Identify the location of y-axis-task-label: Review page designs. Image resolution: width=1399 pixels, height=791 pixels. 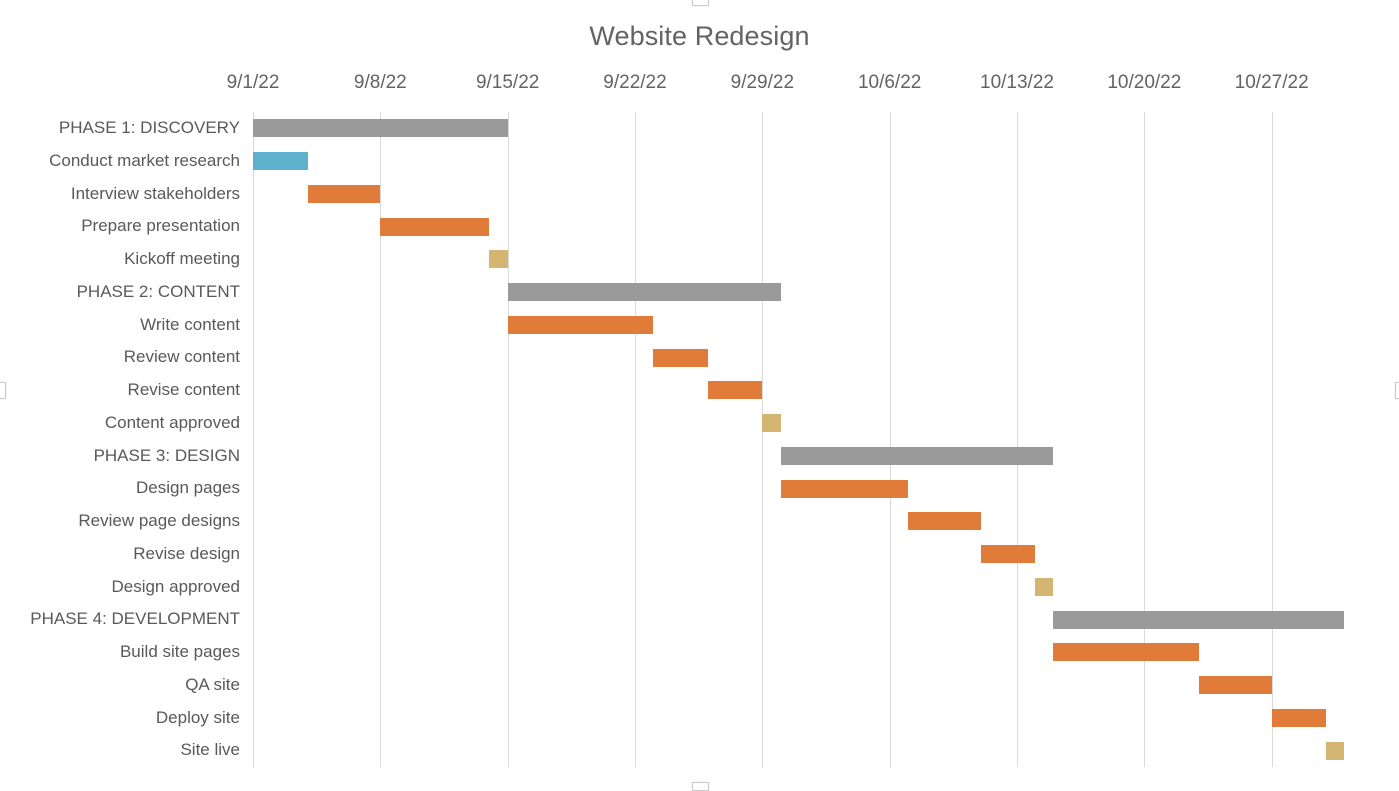
(159, 520).